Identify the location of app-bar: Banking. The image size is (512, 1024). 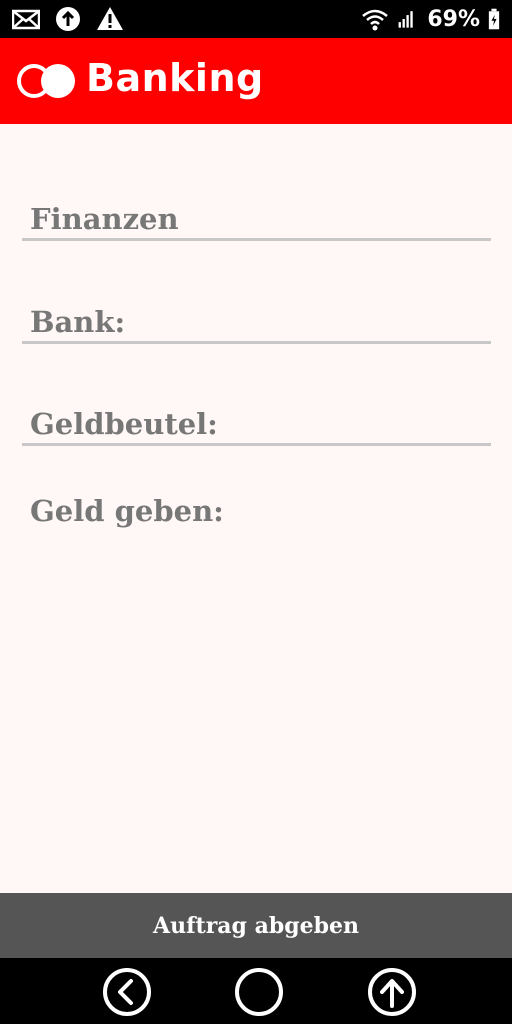
(256, 81).